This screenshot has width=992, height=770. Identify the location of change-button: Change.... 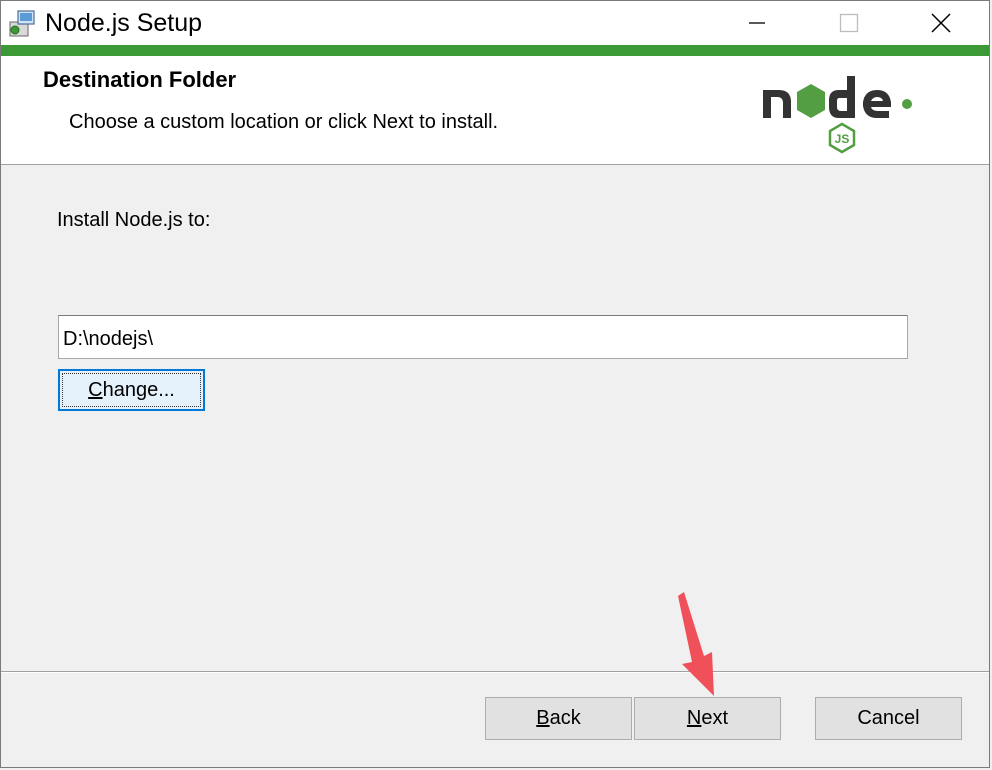
(131, 390).